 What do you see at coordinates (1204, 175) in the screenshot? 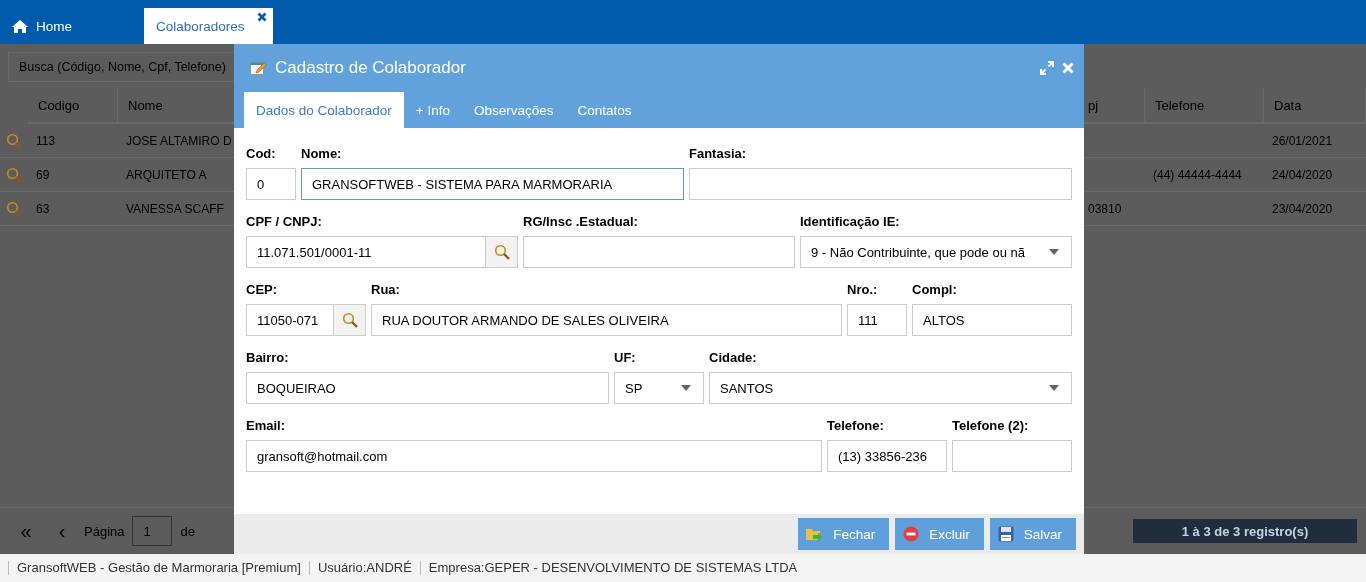
I see `table-cell: (44) 44444-4444` at bounding box center [1204, 175].